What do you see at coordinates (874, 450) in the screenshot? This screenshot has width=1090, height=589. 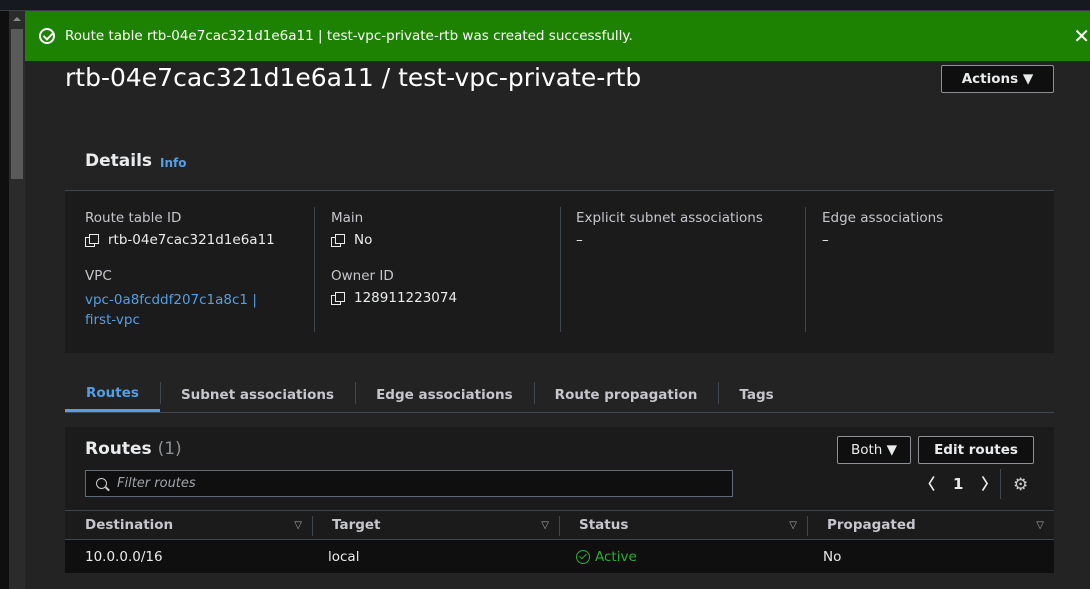 I see `route-filter-select: Both ▼` at bounding box center [874, 450].